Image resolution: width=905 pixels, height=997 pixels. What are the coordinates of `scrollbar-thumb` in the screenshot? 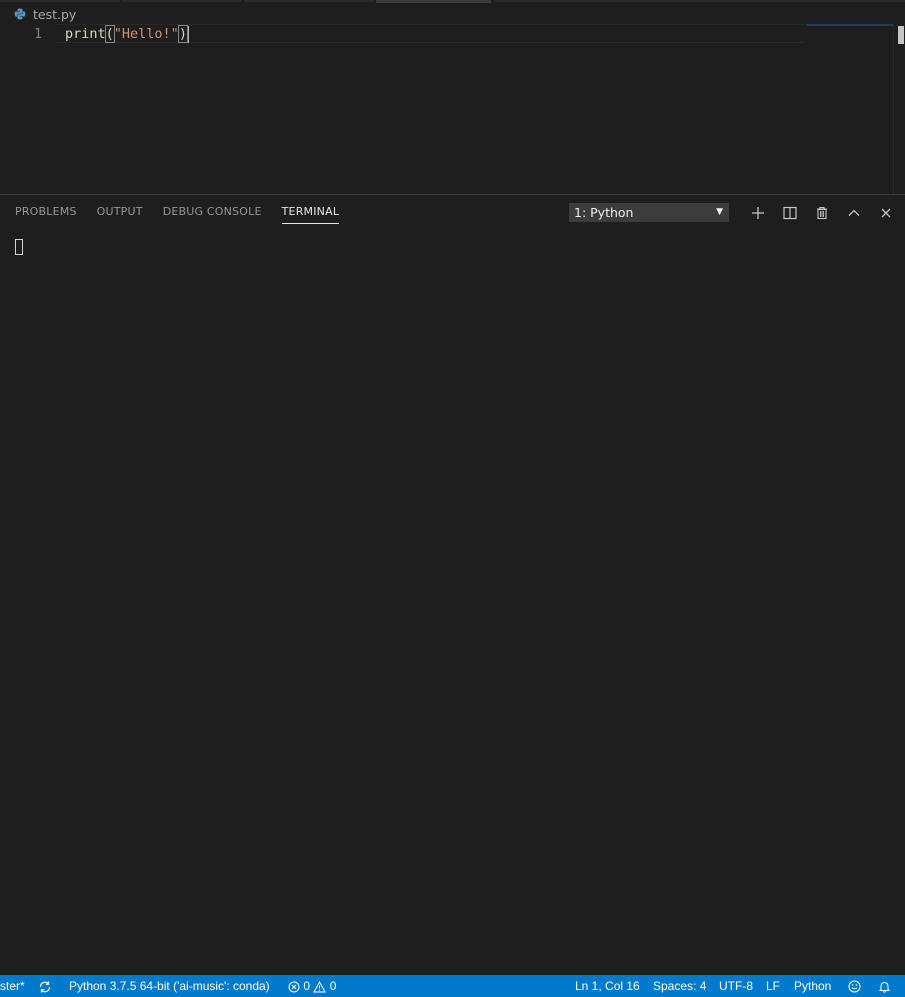 It's located at (901, 35).